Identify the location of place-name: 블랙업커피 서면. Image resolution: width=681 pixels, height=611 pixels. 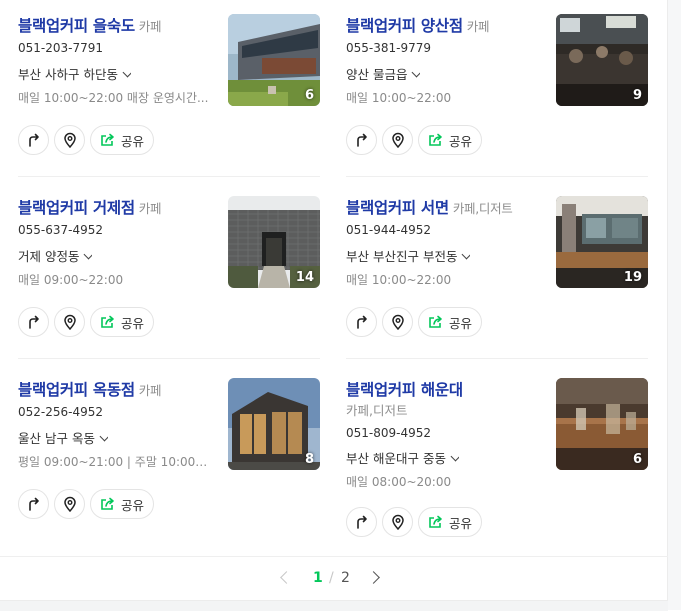
(397, 208).